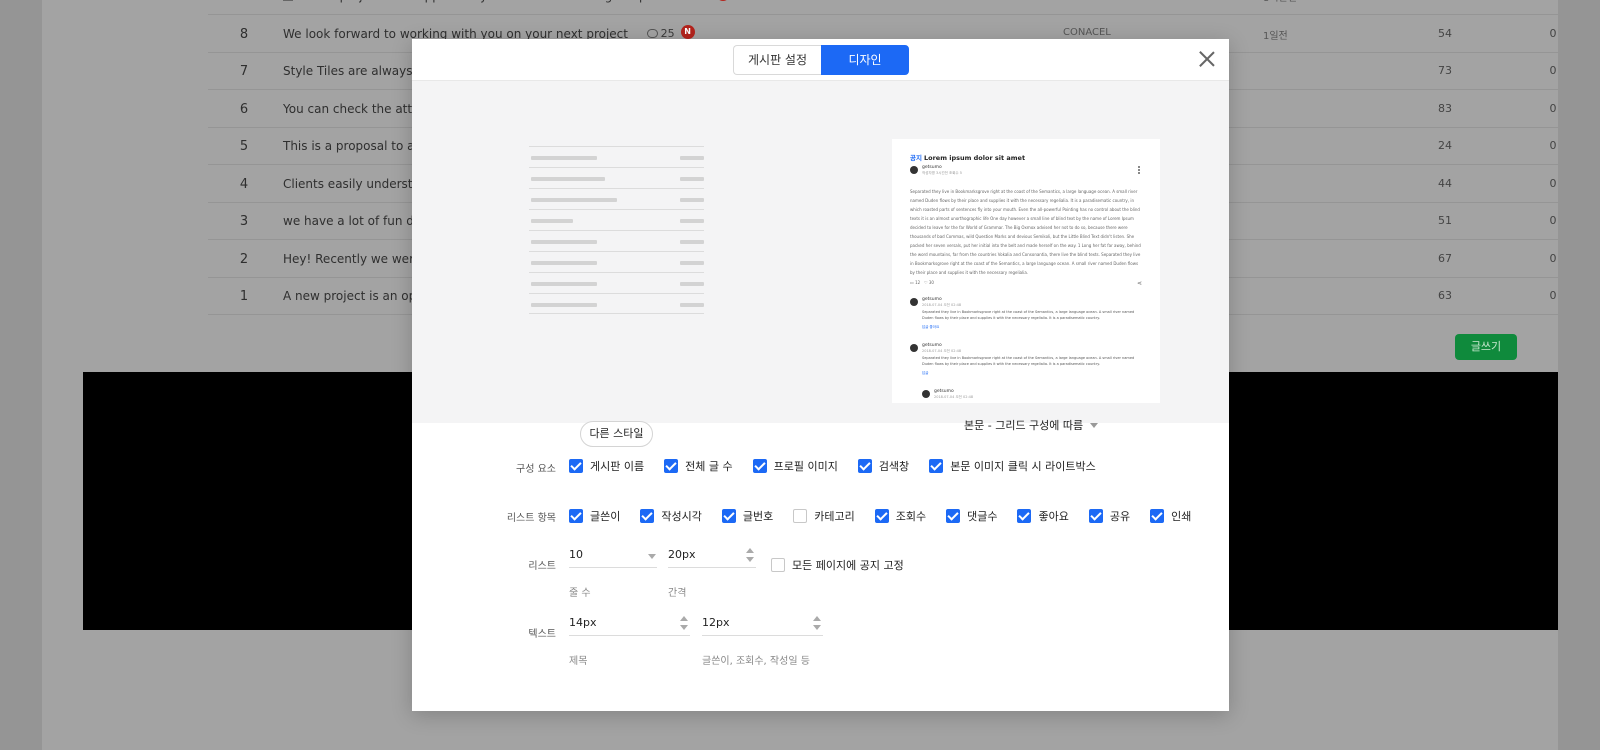 This screenshot has width=1600, height=750. I want to click on modal-header: 게시판 설정 디자인, so click(820, 60).